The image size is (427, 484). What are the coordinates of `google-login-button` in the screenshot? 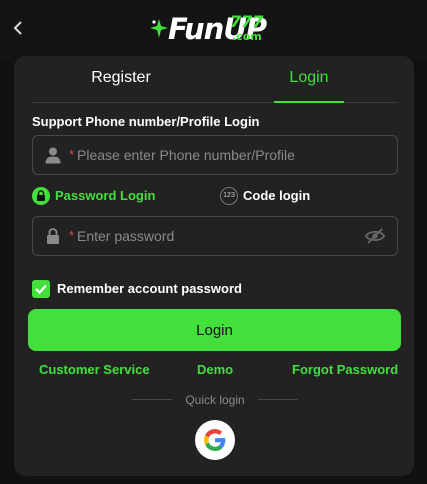 It's located at (215, 440).